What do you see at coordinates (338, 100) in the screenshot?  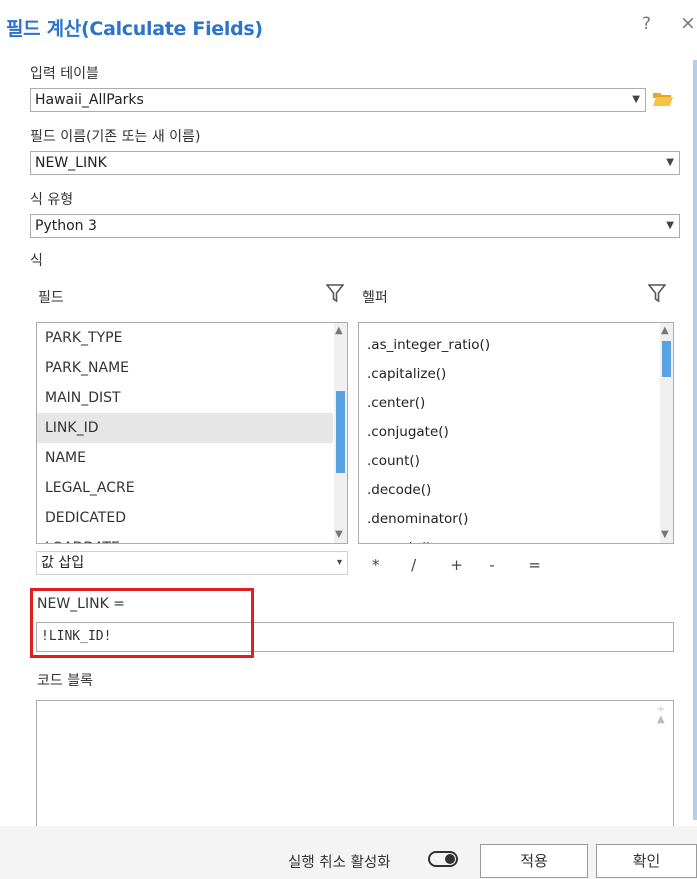 I see `input-table-dropdown: Hawaii_AllParks ▼` at bounding box center [338, 100].